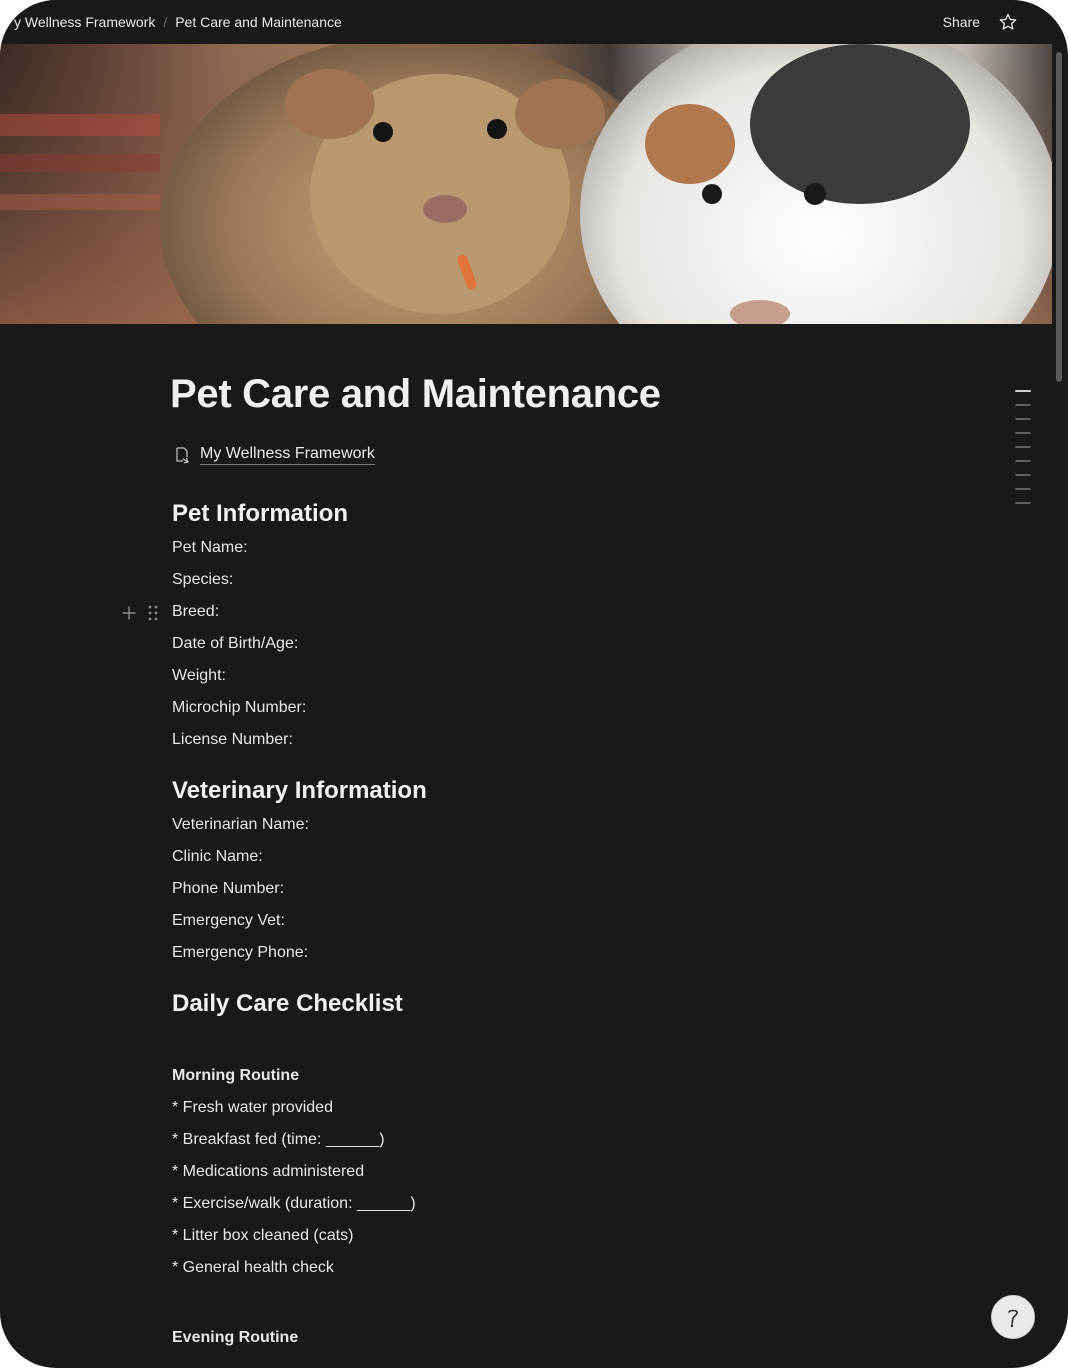 The width and height of the screenshot is (1068, 1368). I want to click on checklist-item: * Breakfast fed (time: ______), so click(582, 1140).